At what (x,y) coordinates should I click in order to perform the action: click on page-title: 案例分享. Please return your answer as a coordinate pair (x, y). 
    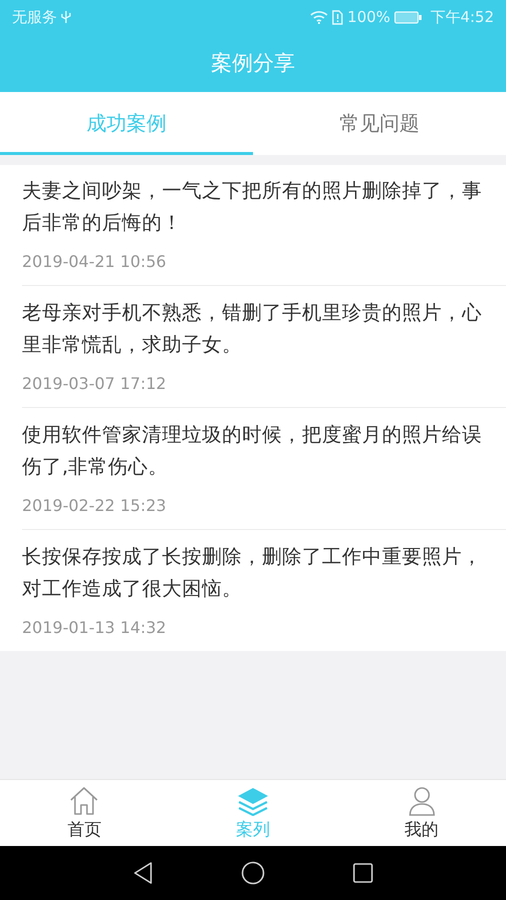
    Looking at the image, I should click on (253, 63).